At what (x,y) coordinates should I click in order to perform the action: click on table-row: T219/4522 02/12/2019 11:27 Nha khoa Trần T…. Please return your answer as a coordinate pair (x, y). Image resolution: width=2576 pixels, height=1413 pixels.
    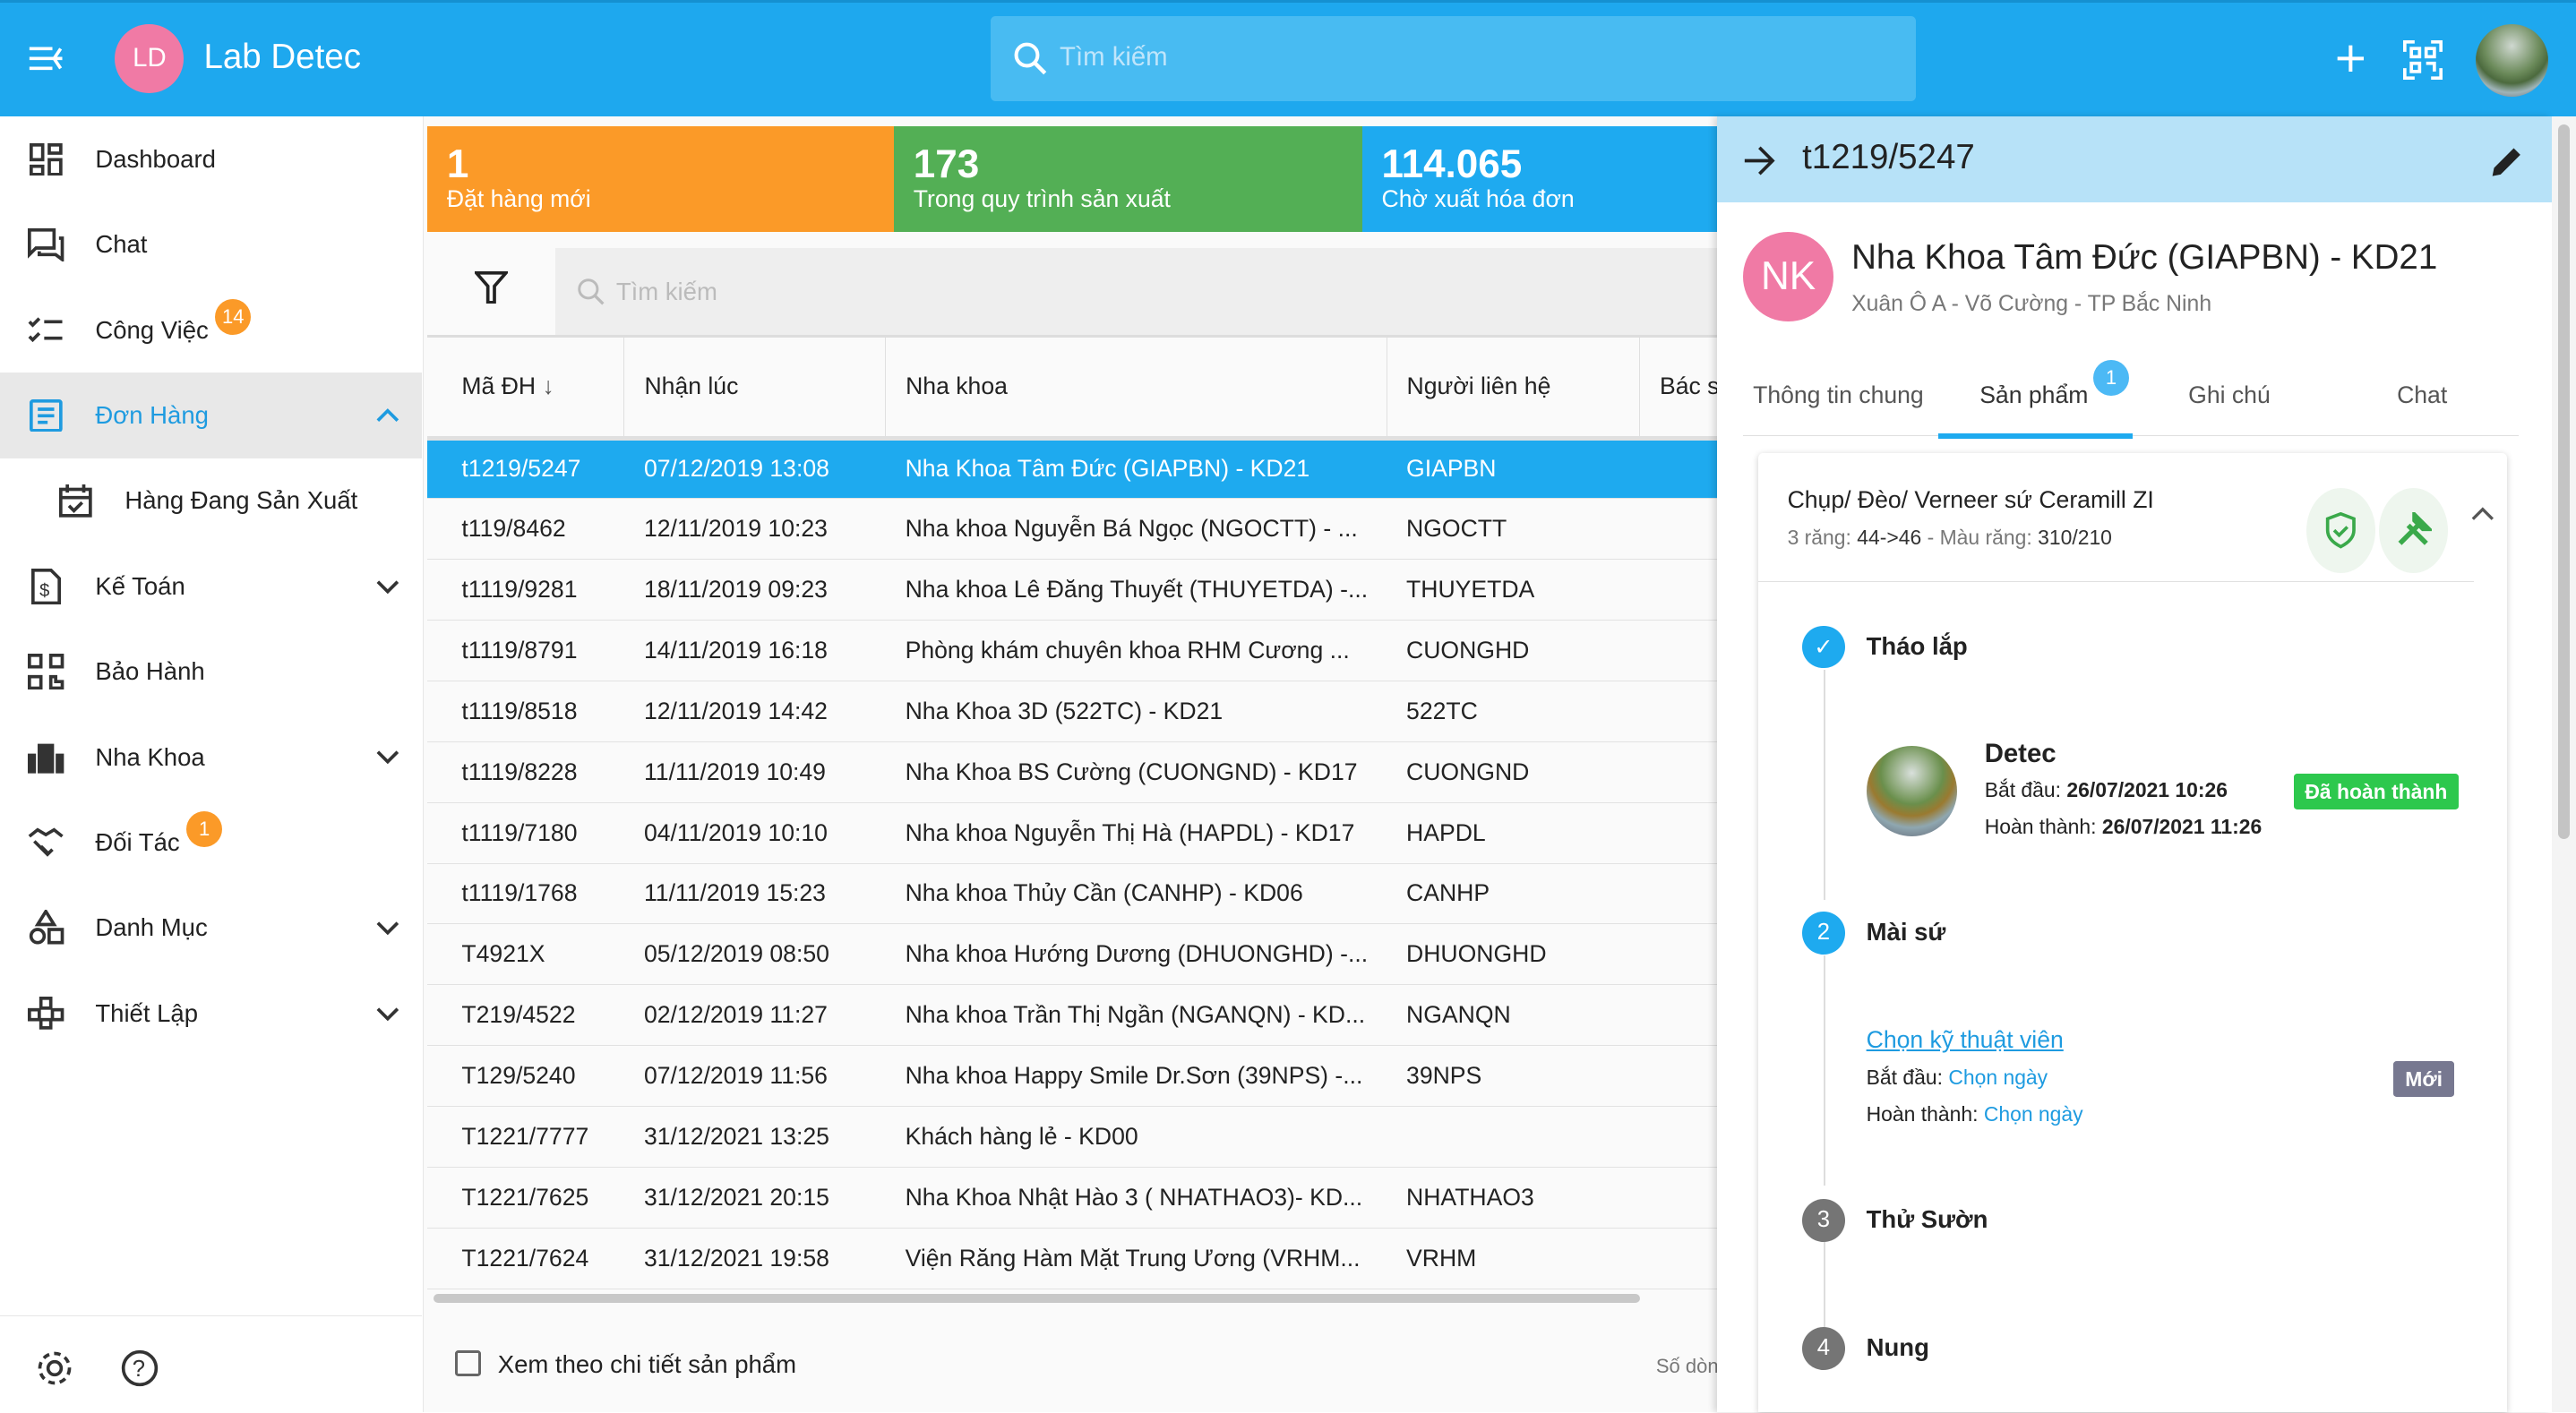
    Looking at the image, I should click on (1071, 1015).